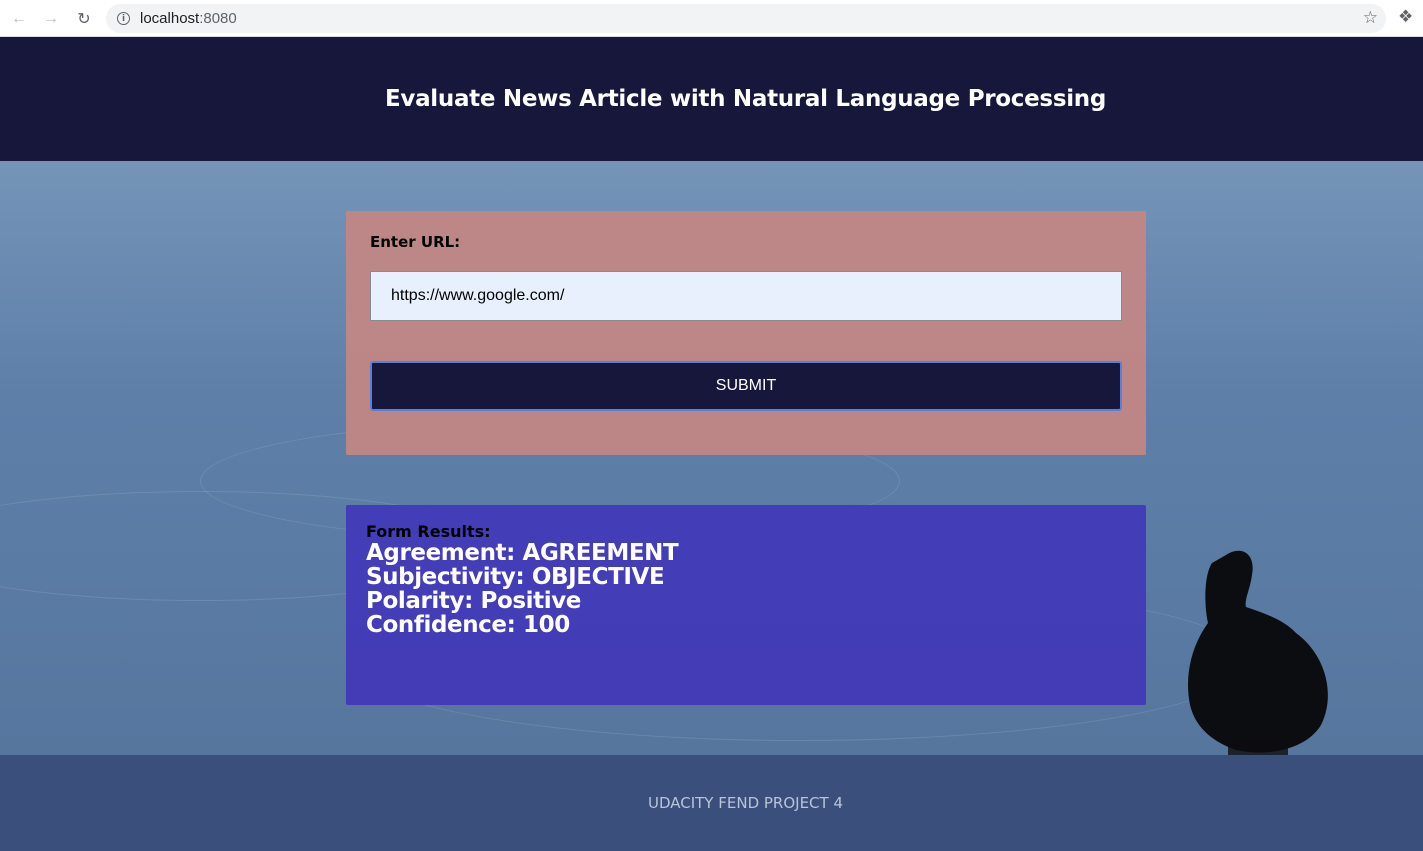 The image size is (1423, 851). I want to click on forward-arrow-icon: →, so click(51, 19).